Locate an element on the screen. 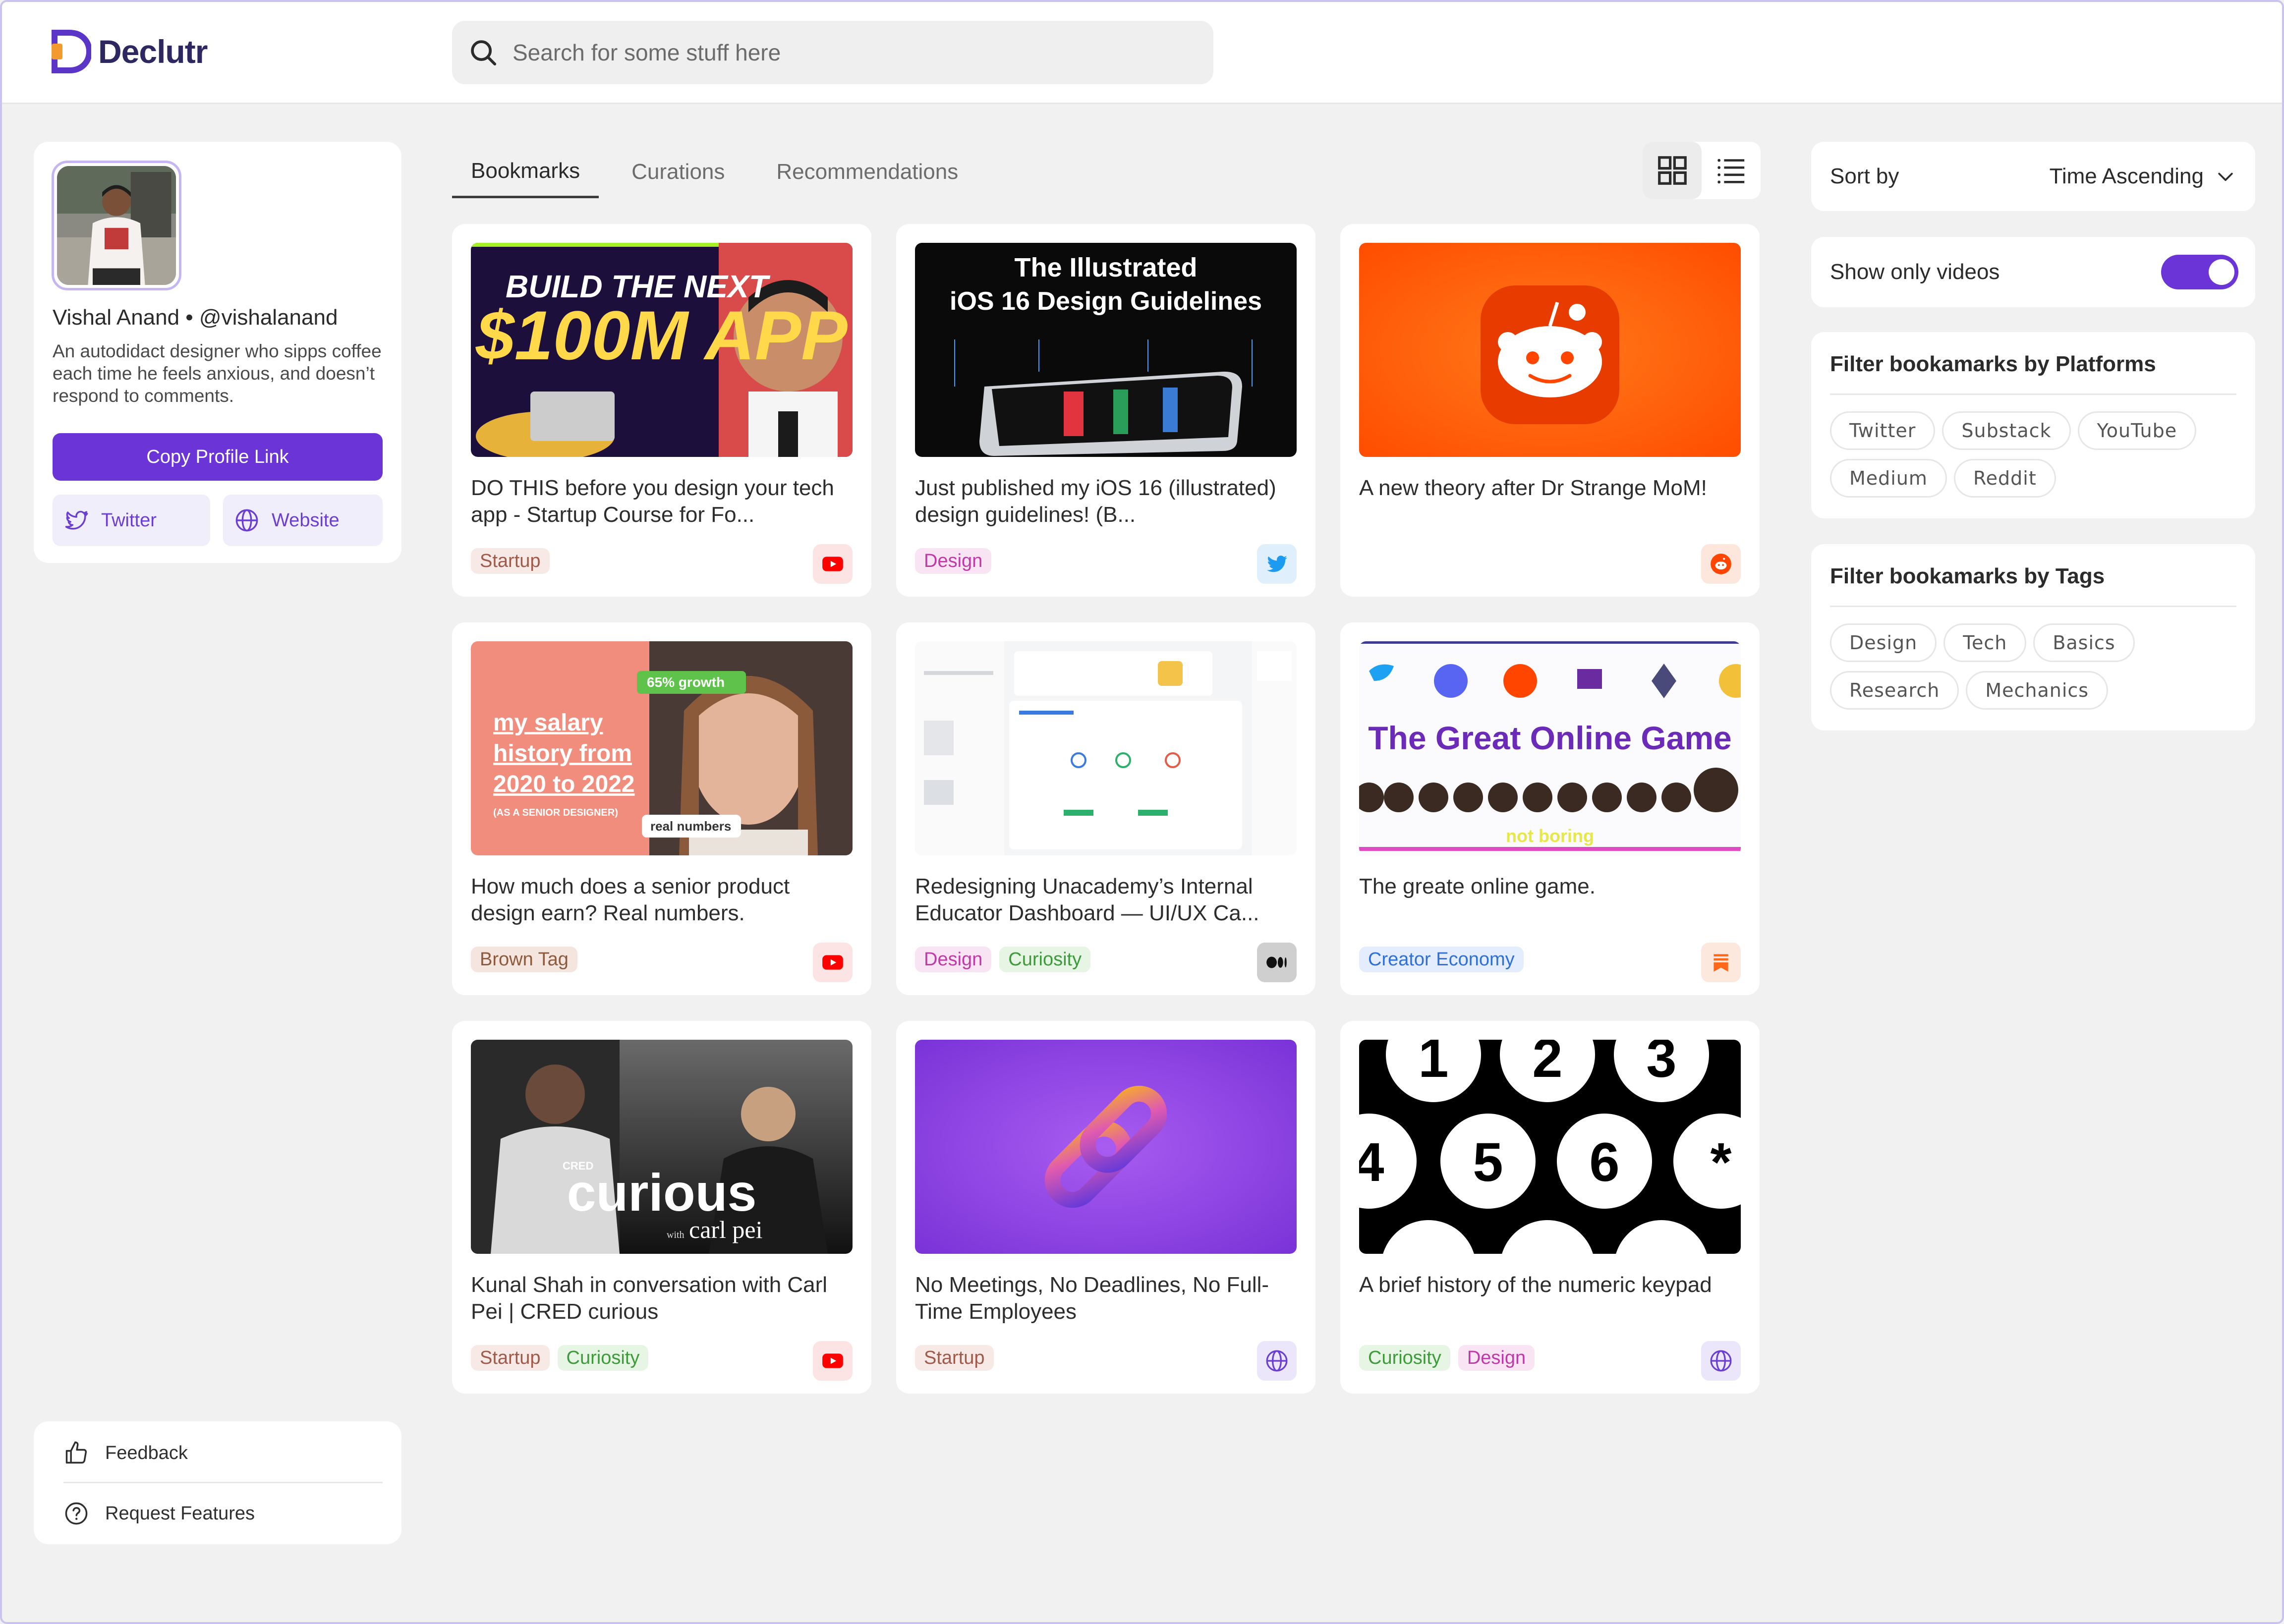  tag-creator-economy: Creator Economy is located at coordinates (1441, 959).